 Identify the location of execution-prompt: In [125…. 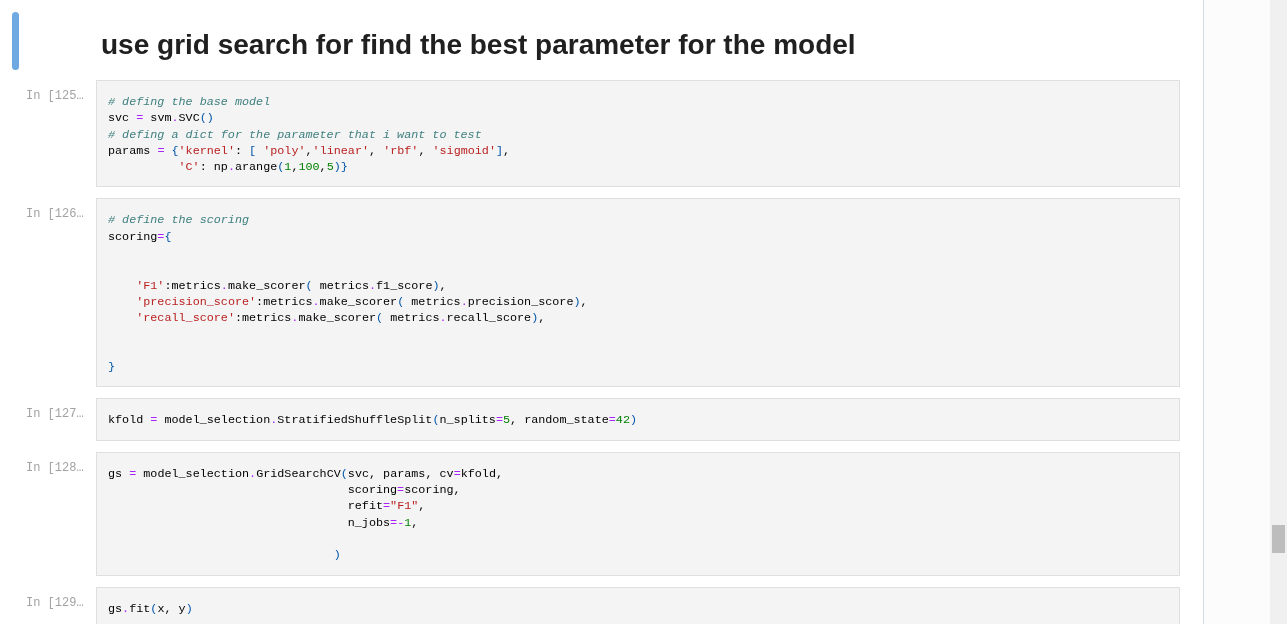
(55, 96).